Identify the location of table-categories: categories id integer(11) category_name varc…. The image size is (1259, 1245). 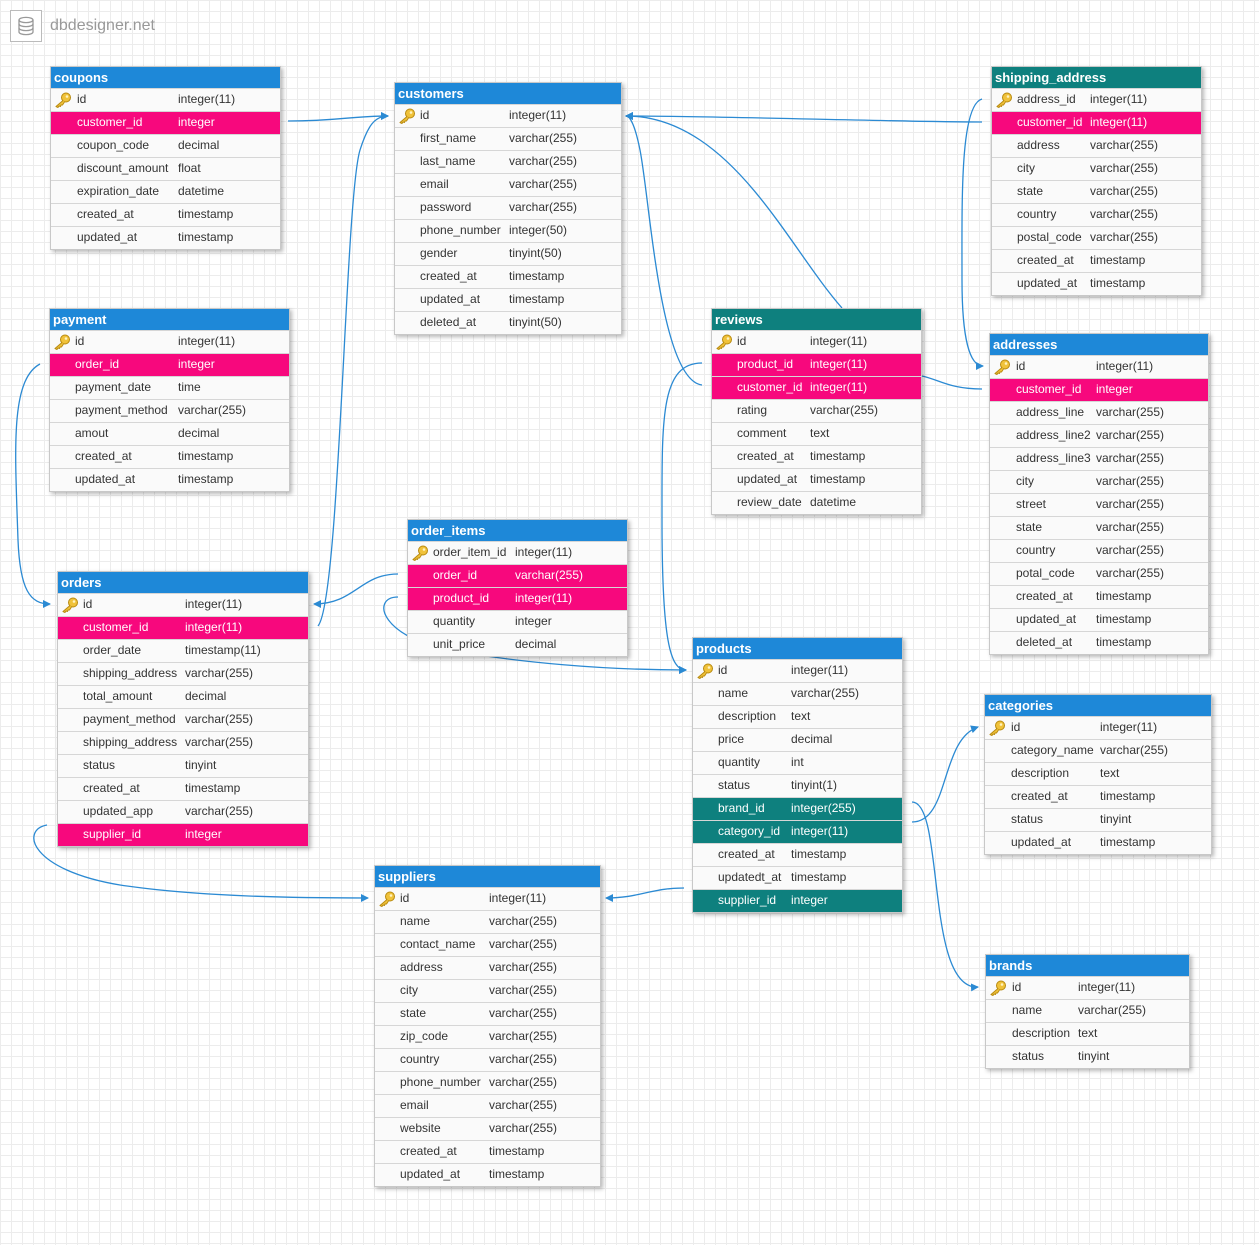
(1098, 774).